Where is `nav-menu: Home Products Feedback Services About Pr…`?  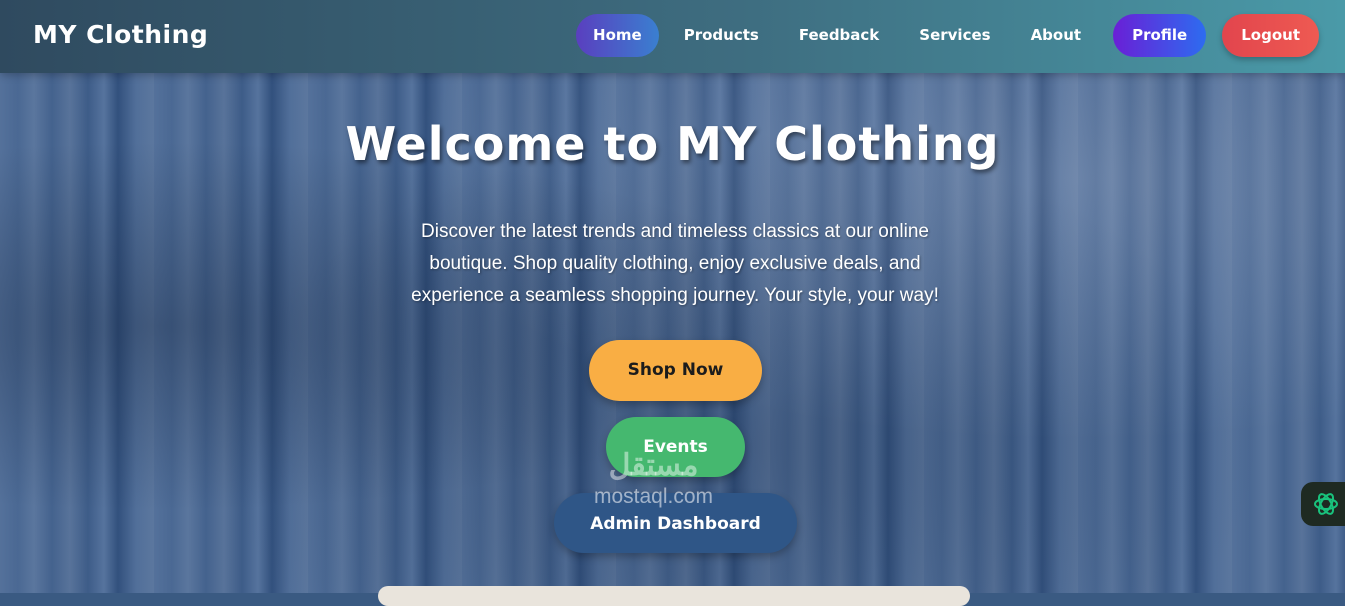 nav-menu: Home Products Feedback Services About Pr… is located at coordinates (947, 35).